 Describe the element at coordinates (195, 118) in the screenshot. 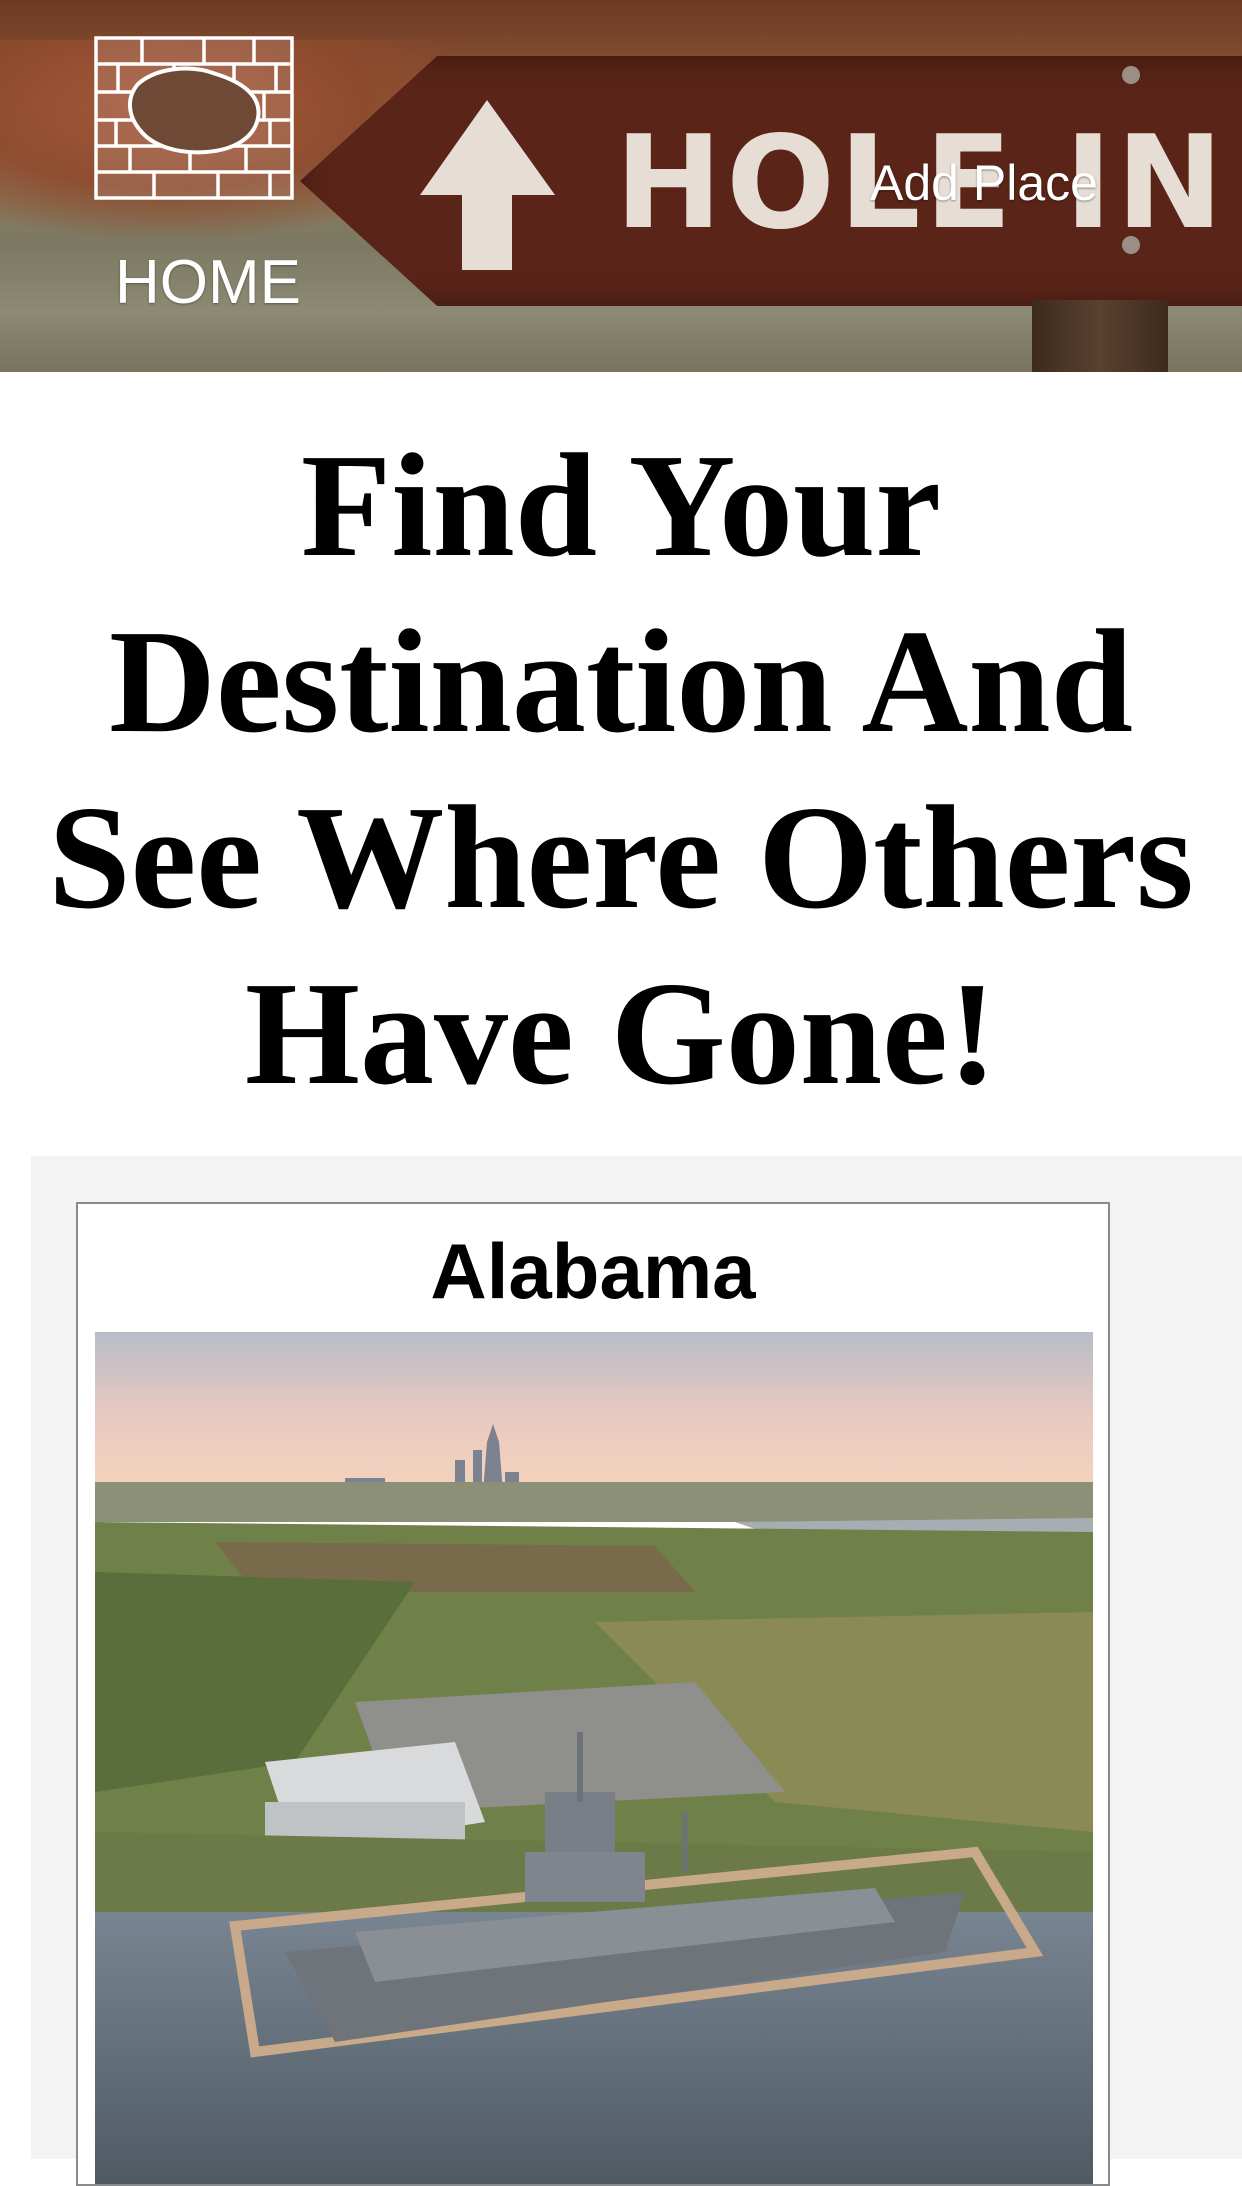

I see `stone-wall-hole-icon` at that location.